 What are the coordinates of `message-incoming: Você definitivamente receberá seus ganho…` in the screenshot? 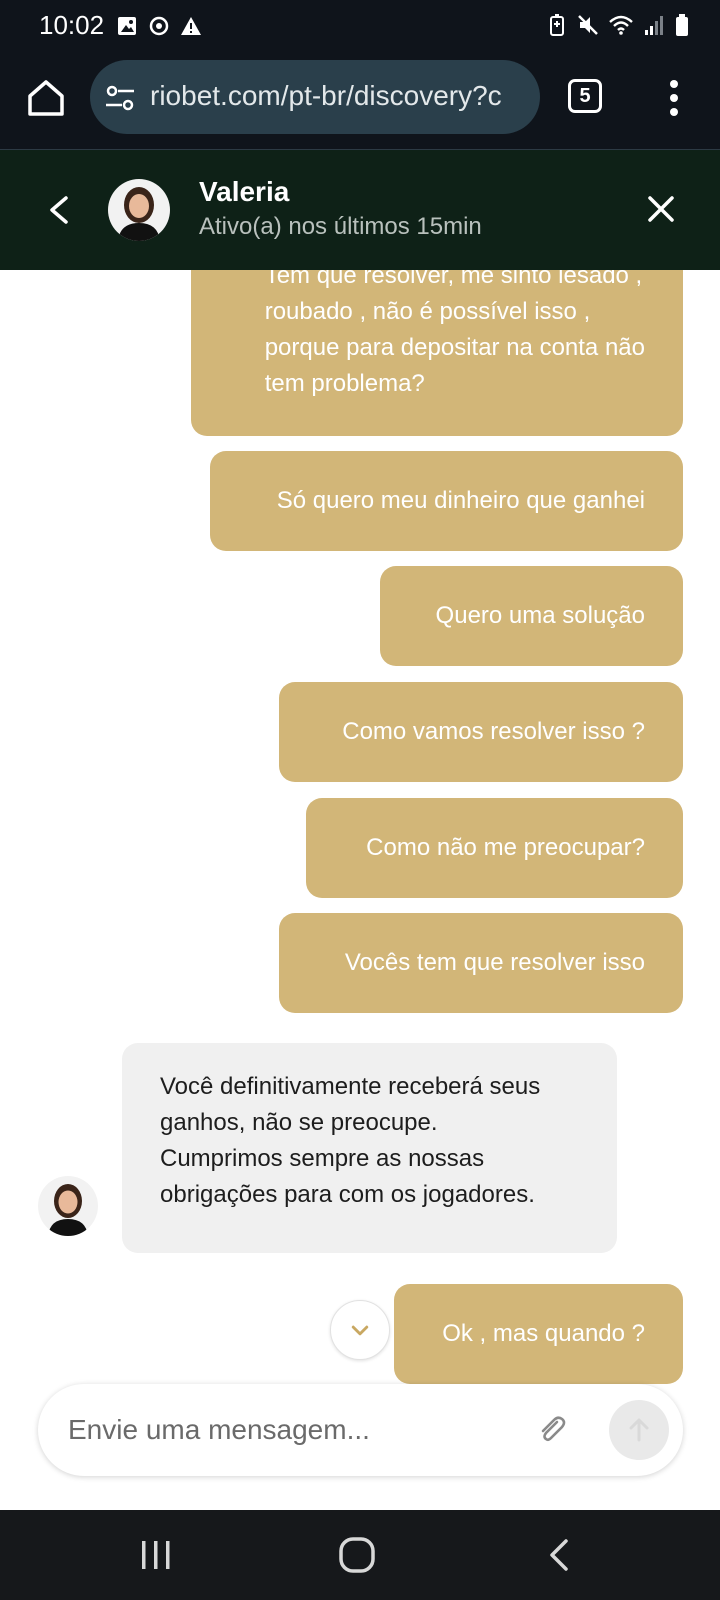 It's located at (369, 1148).